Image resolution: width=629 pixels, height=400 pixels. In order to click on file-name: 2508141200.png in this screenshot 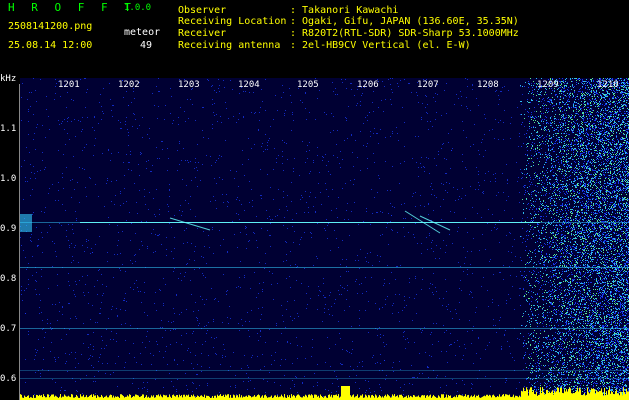, I will do `click(50, 26)`.